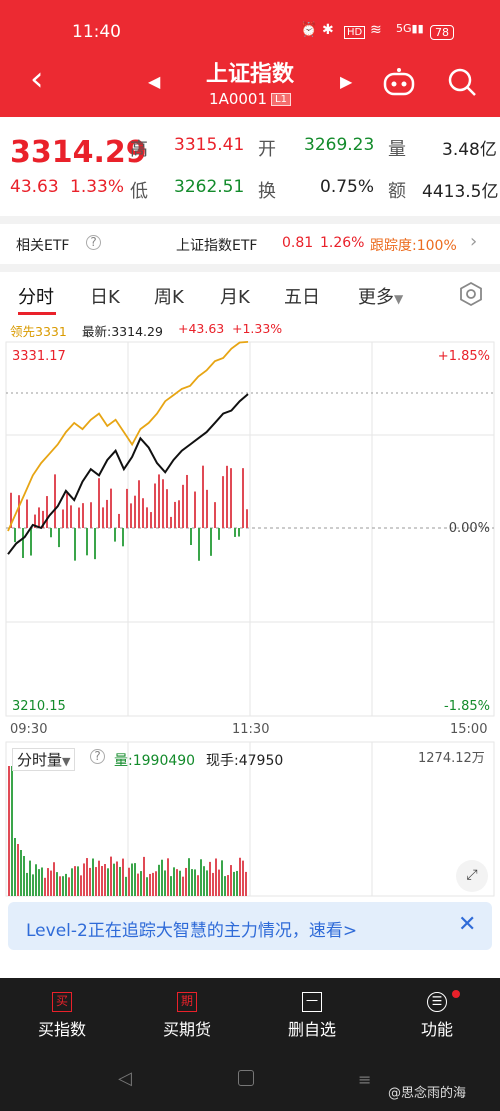  I want to click on tab-daily-k: 日K, so click(105, 296).